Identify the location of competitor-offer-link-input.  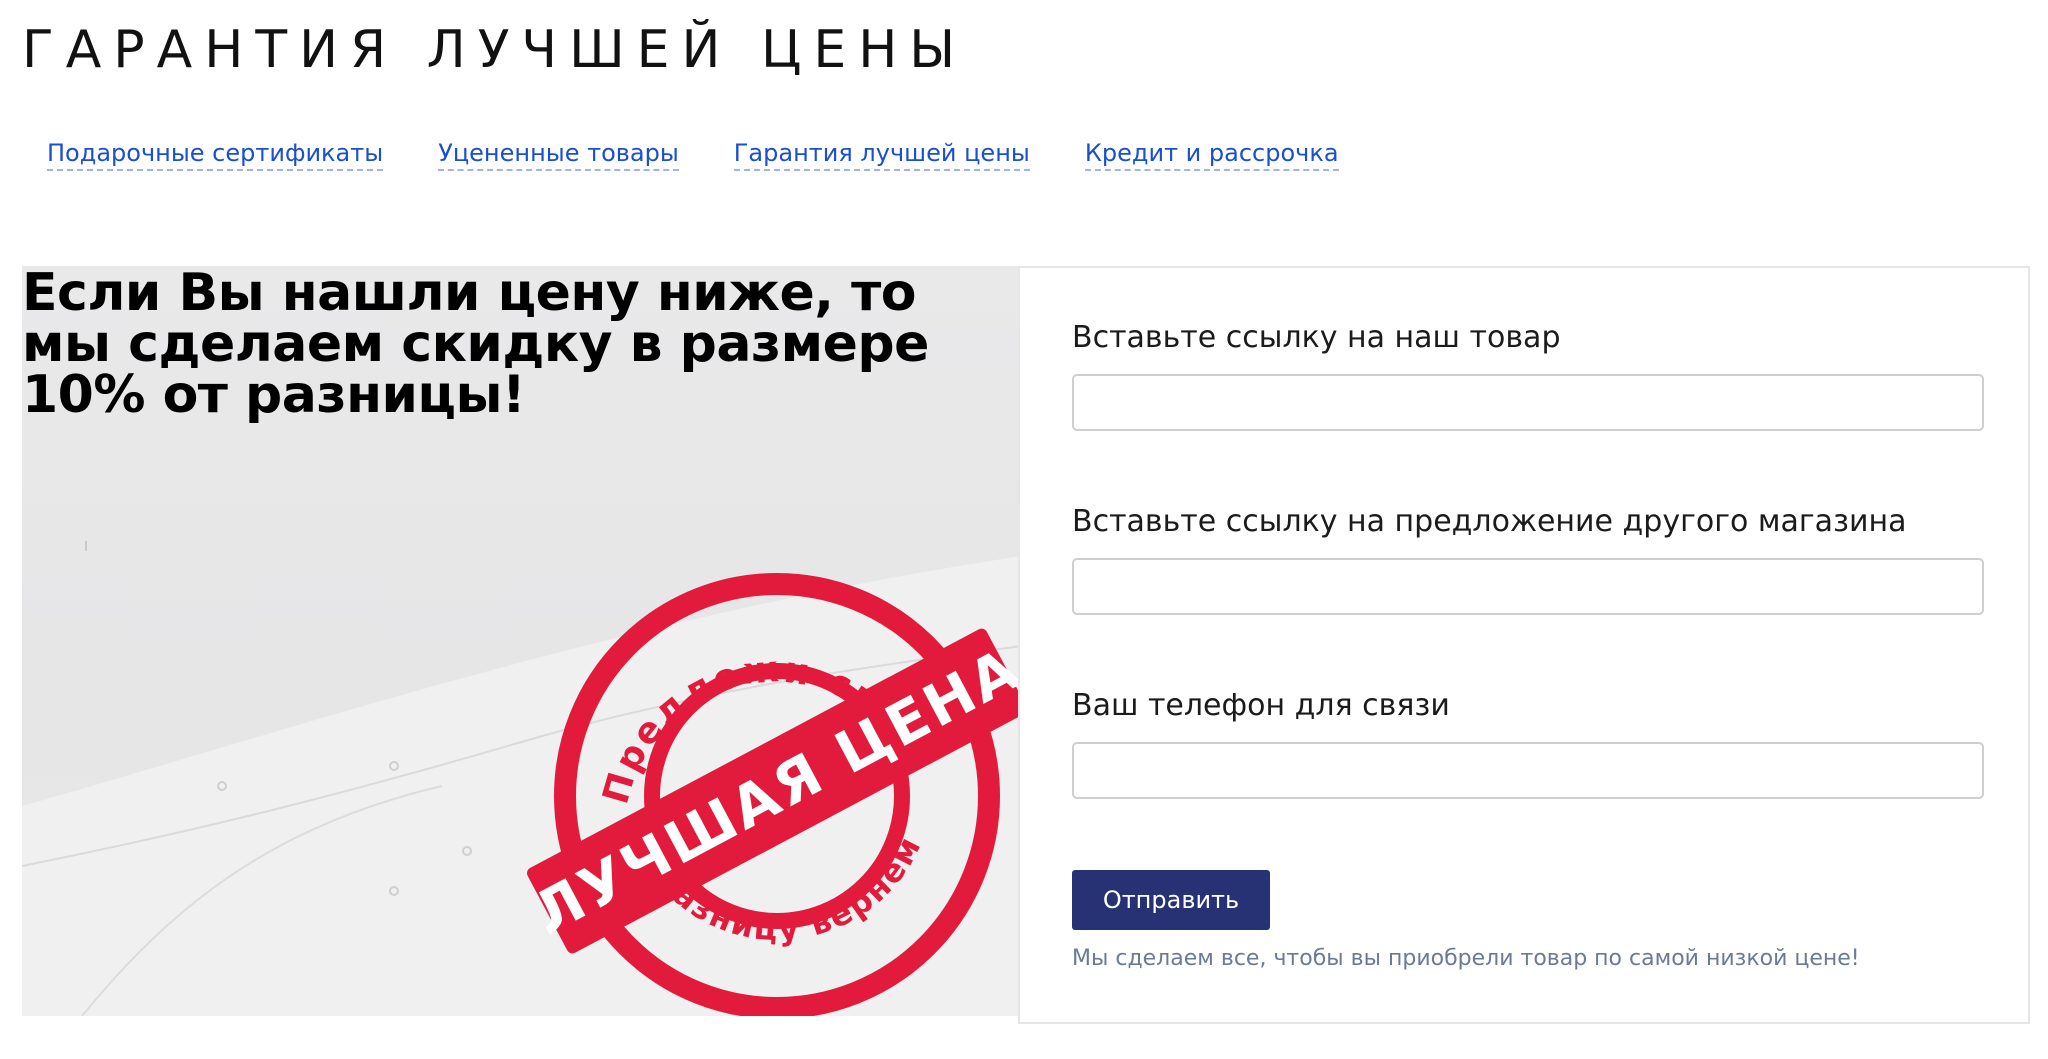
(1528, 586).